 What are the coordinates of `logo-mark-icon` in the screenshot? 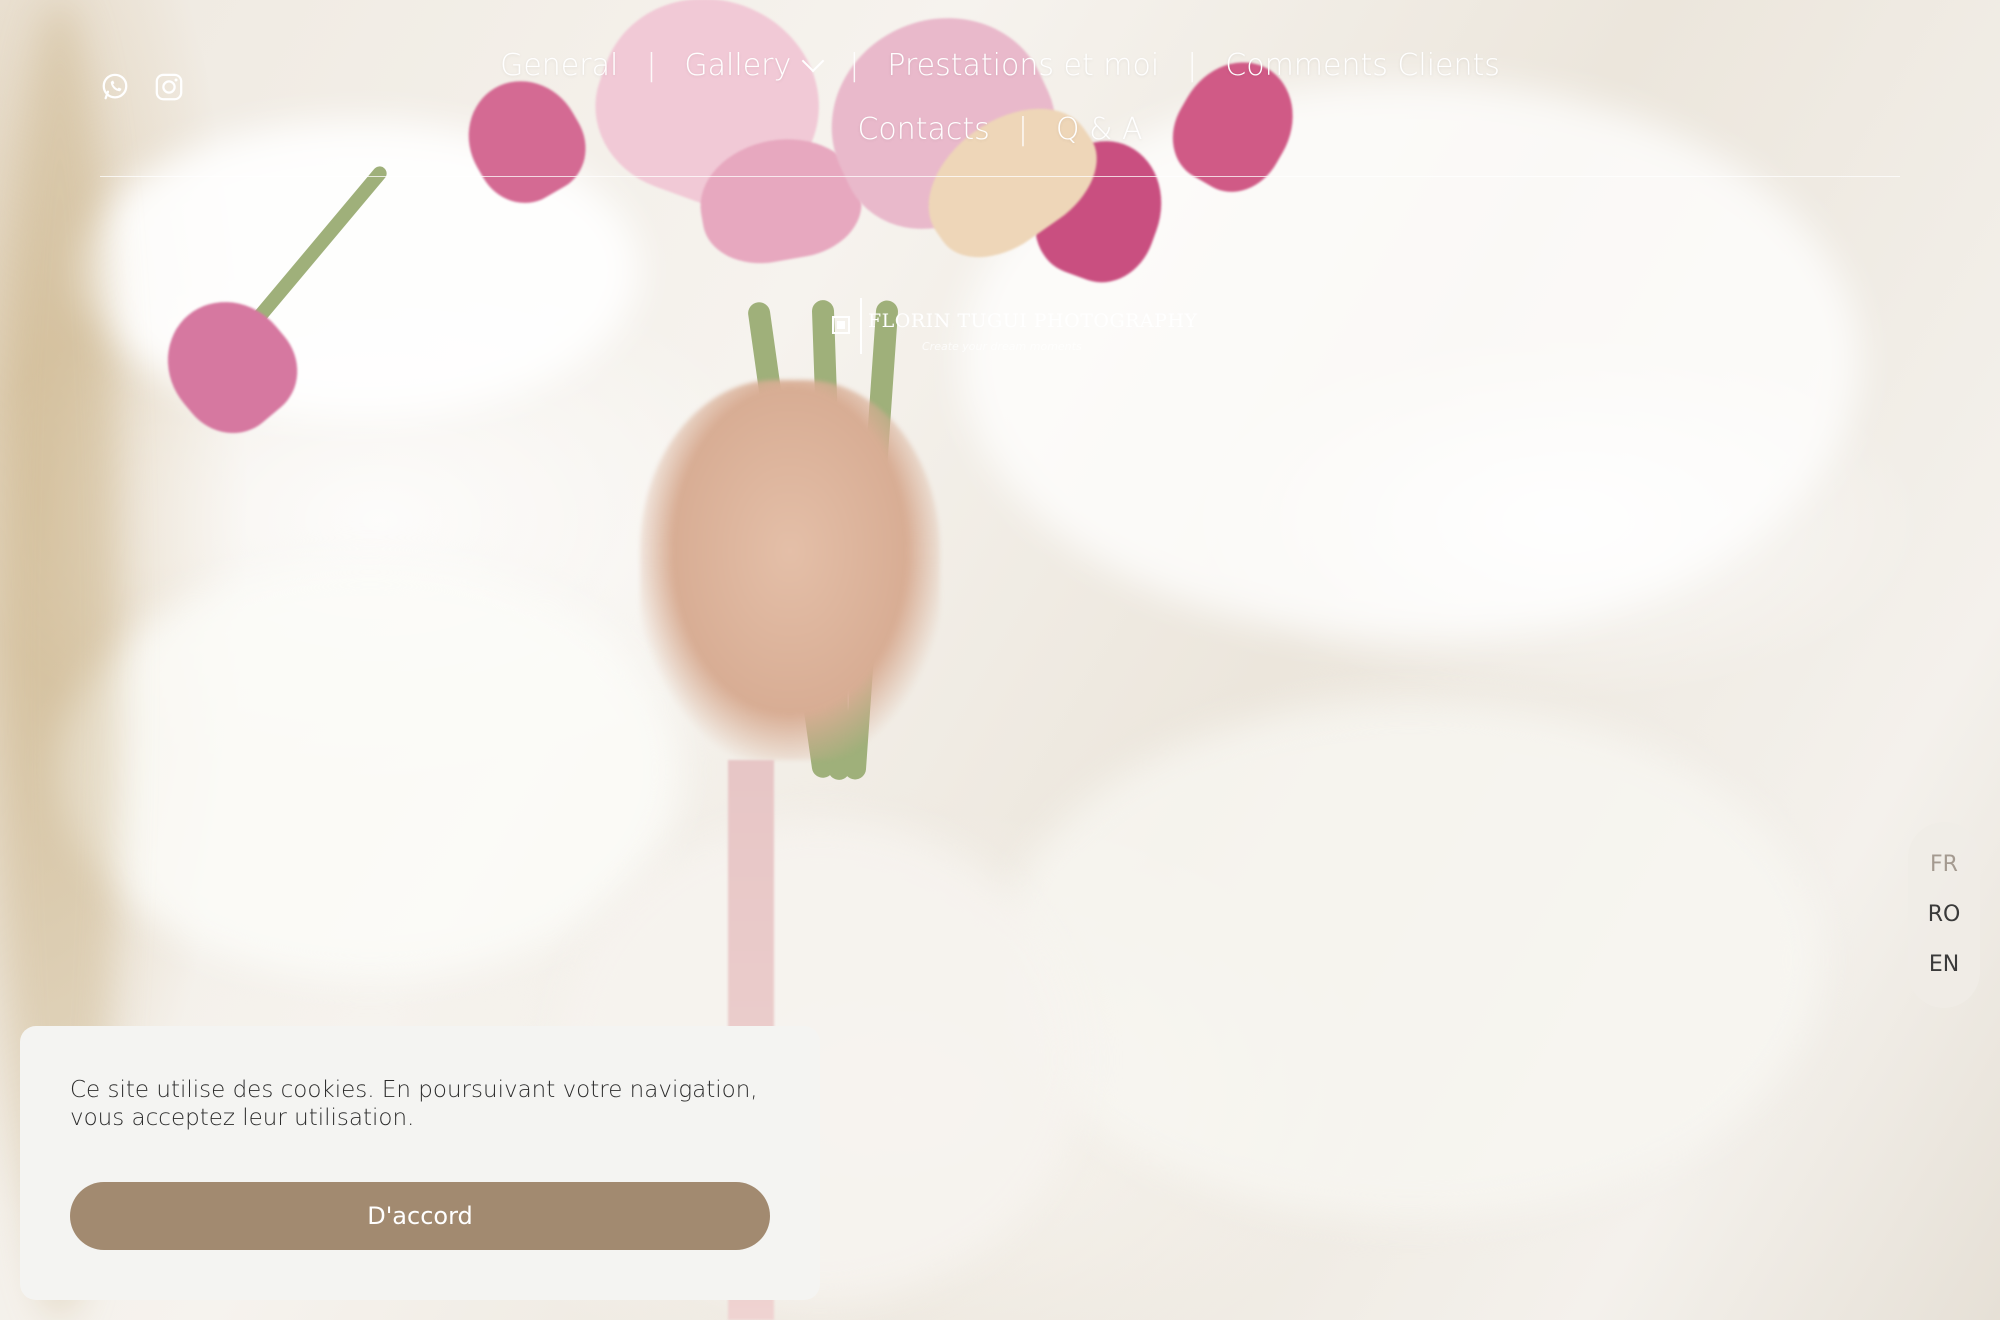 It's located at (841, 325).